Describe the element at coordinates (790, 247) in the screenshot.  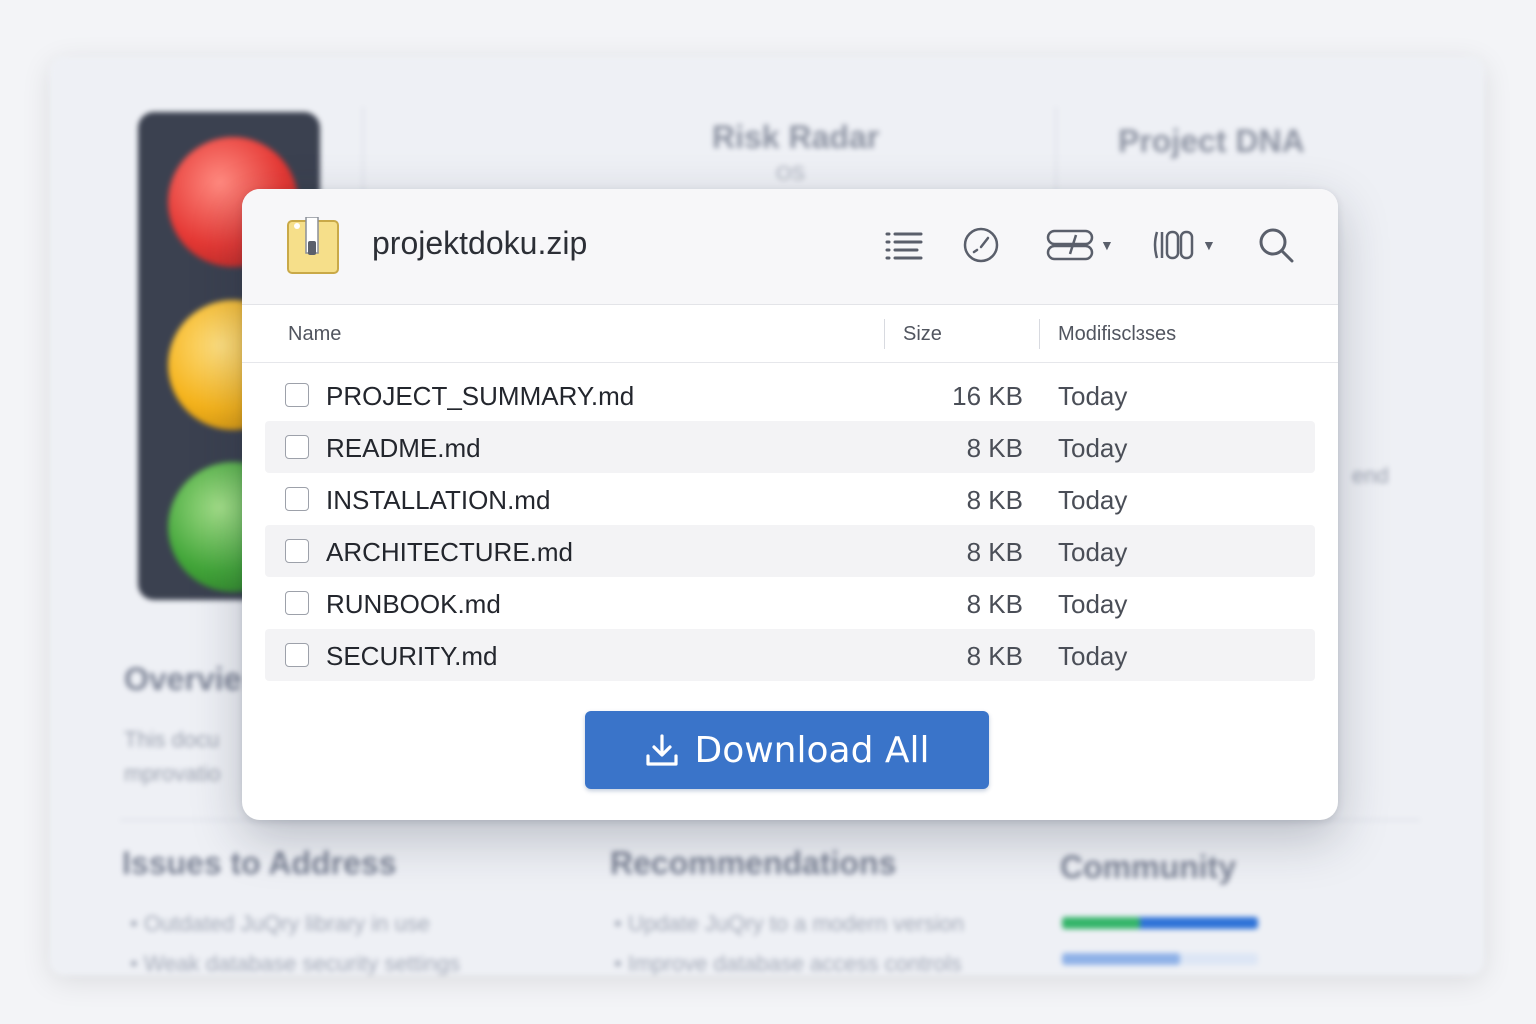
I see `dialog-titlebar: projektdoku.zip ▼ ▼` at that location.